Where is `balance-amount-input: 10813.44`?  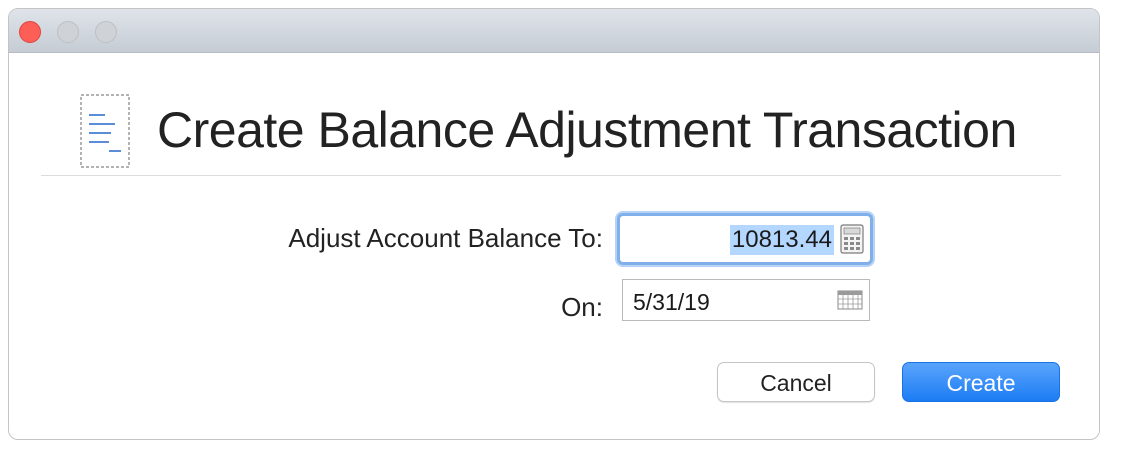 balance-amount-input: 10813.44 is located at coordinates (745, 239).